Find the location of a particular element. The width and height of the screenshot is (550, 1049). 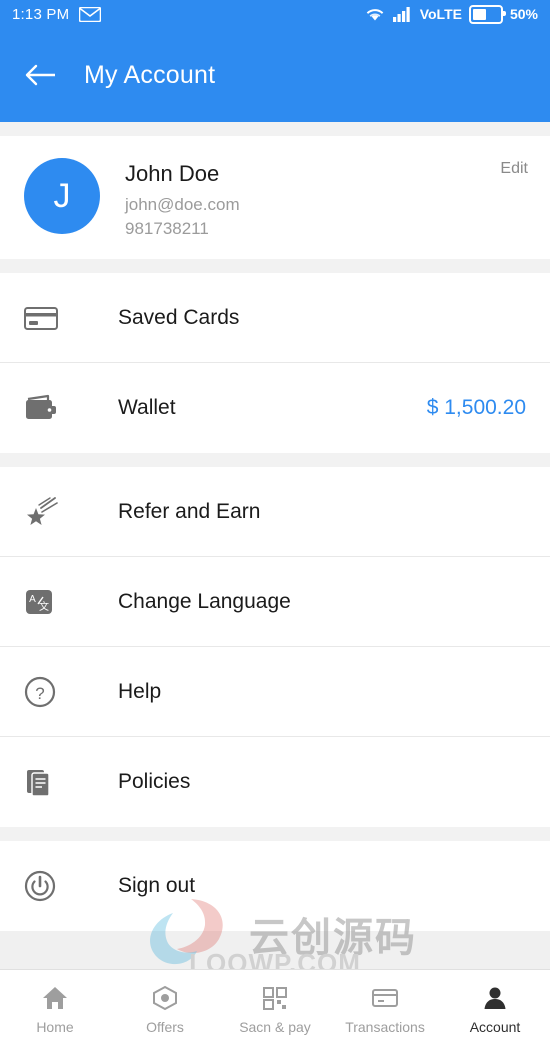

document-icon is located at coordinates (45, 782).